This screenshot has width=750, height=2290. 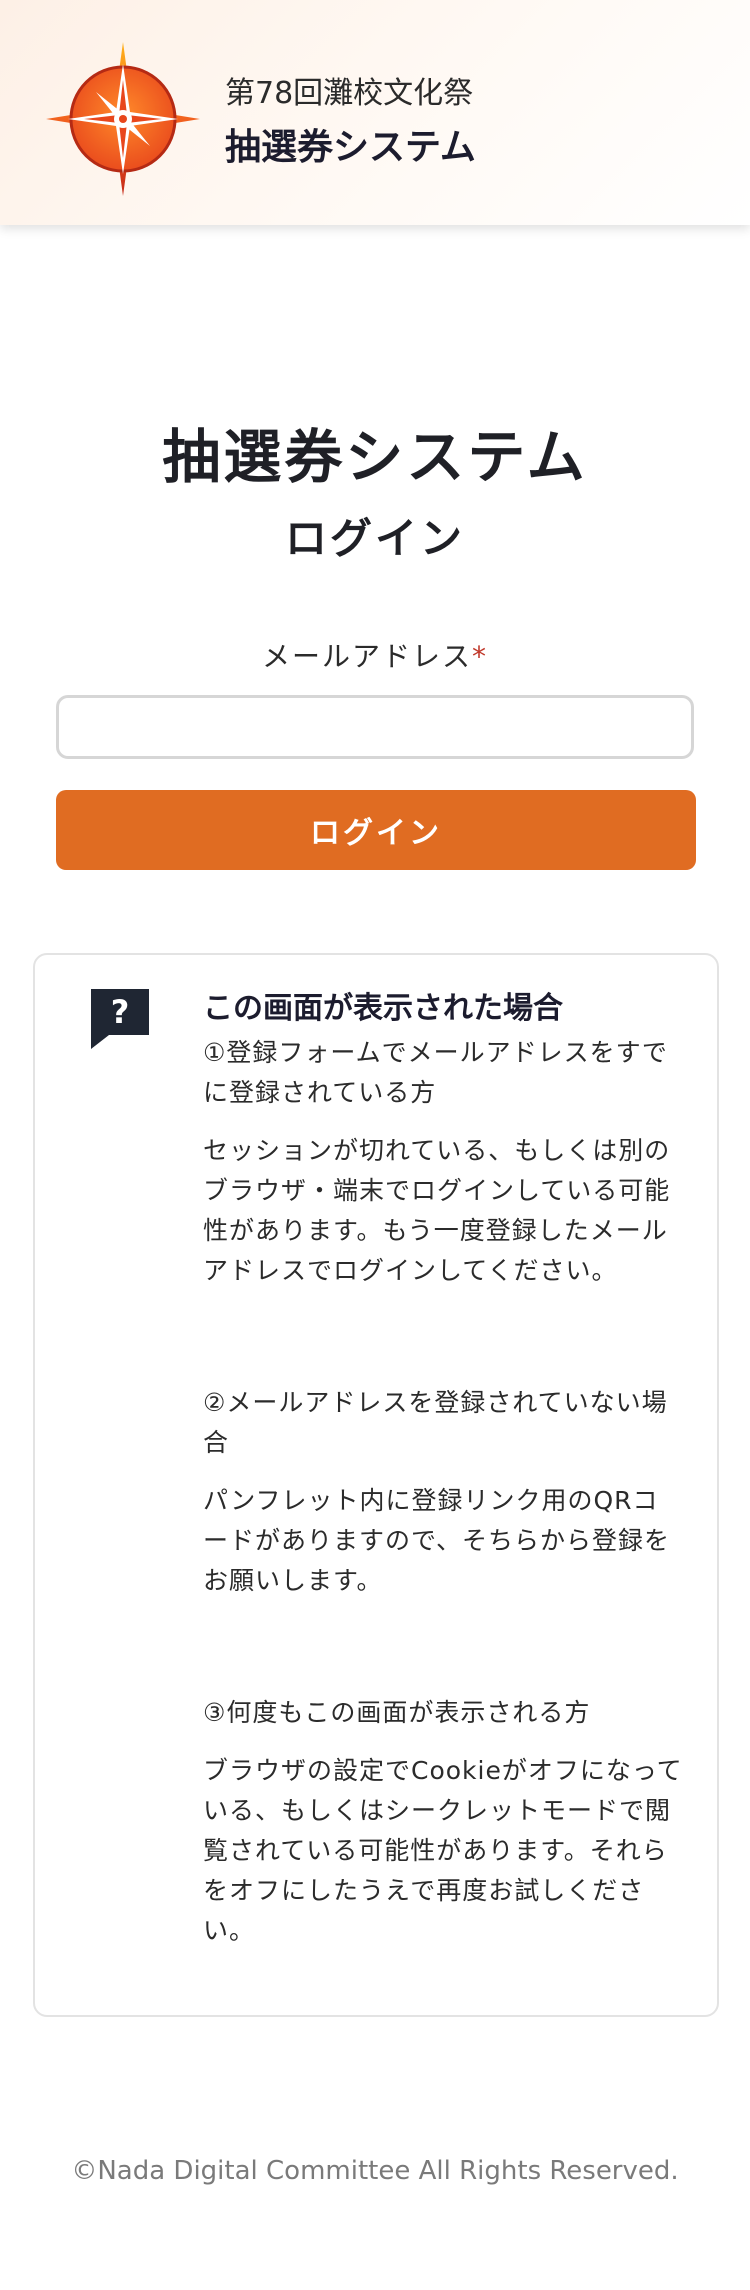 I want to click on help-item-heading-1: ①登録フォームでメールアドレスをすでに登録されている方, so click(x=435, y=1072).